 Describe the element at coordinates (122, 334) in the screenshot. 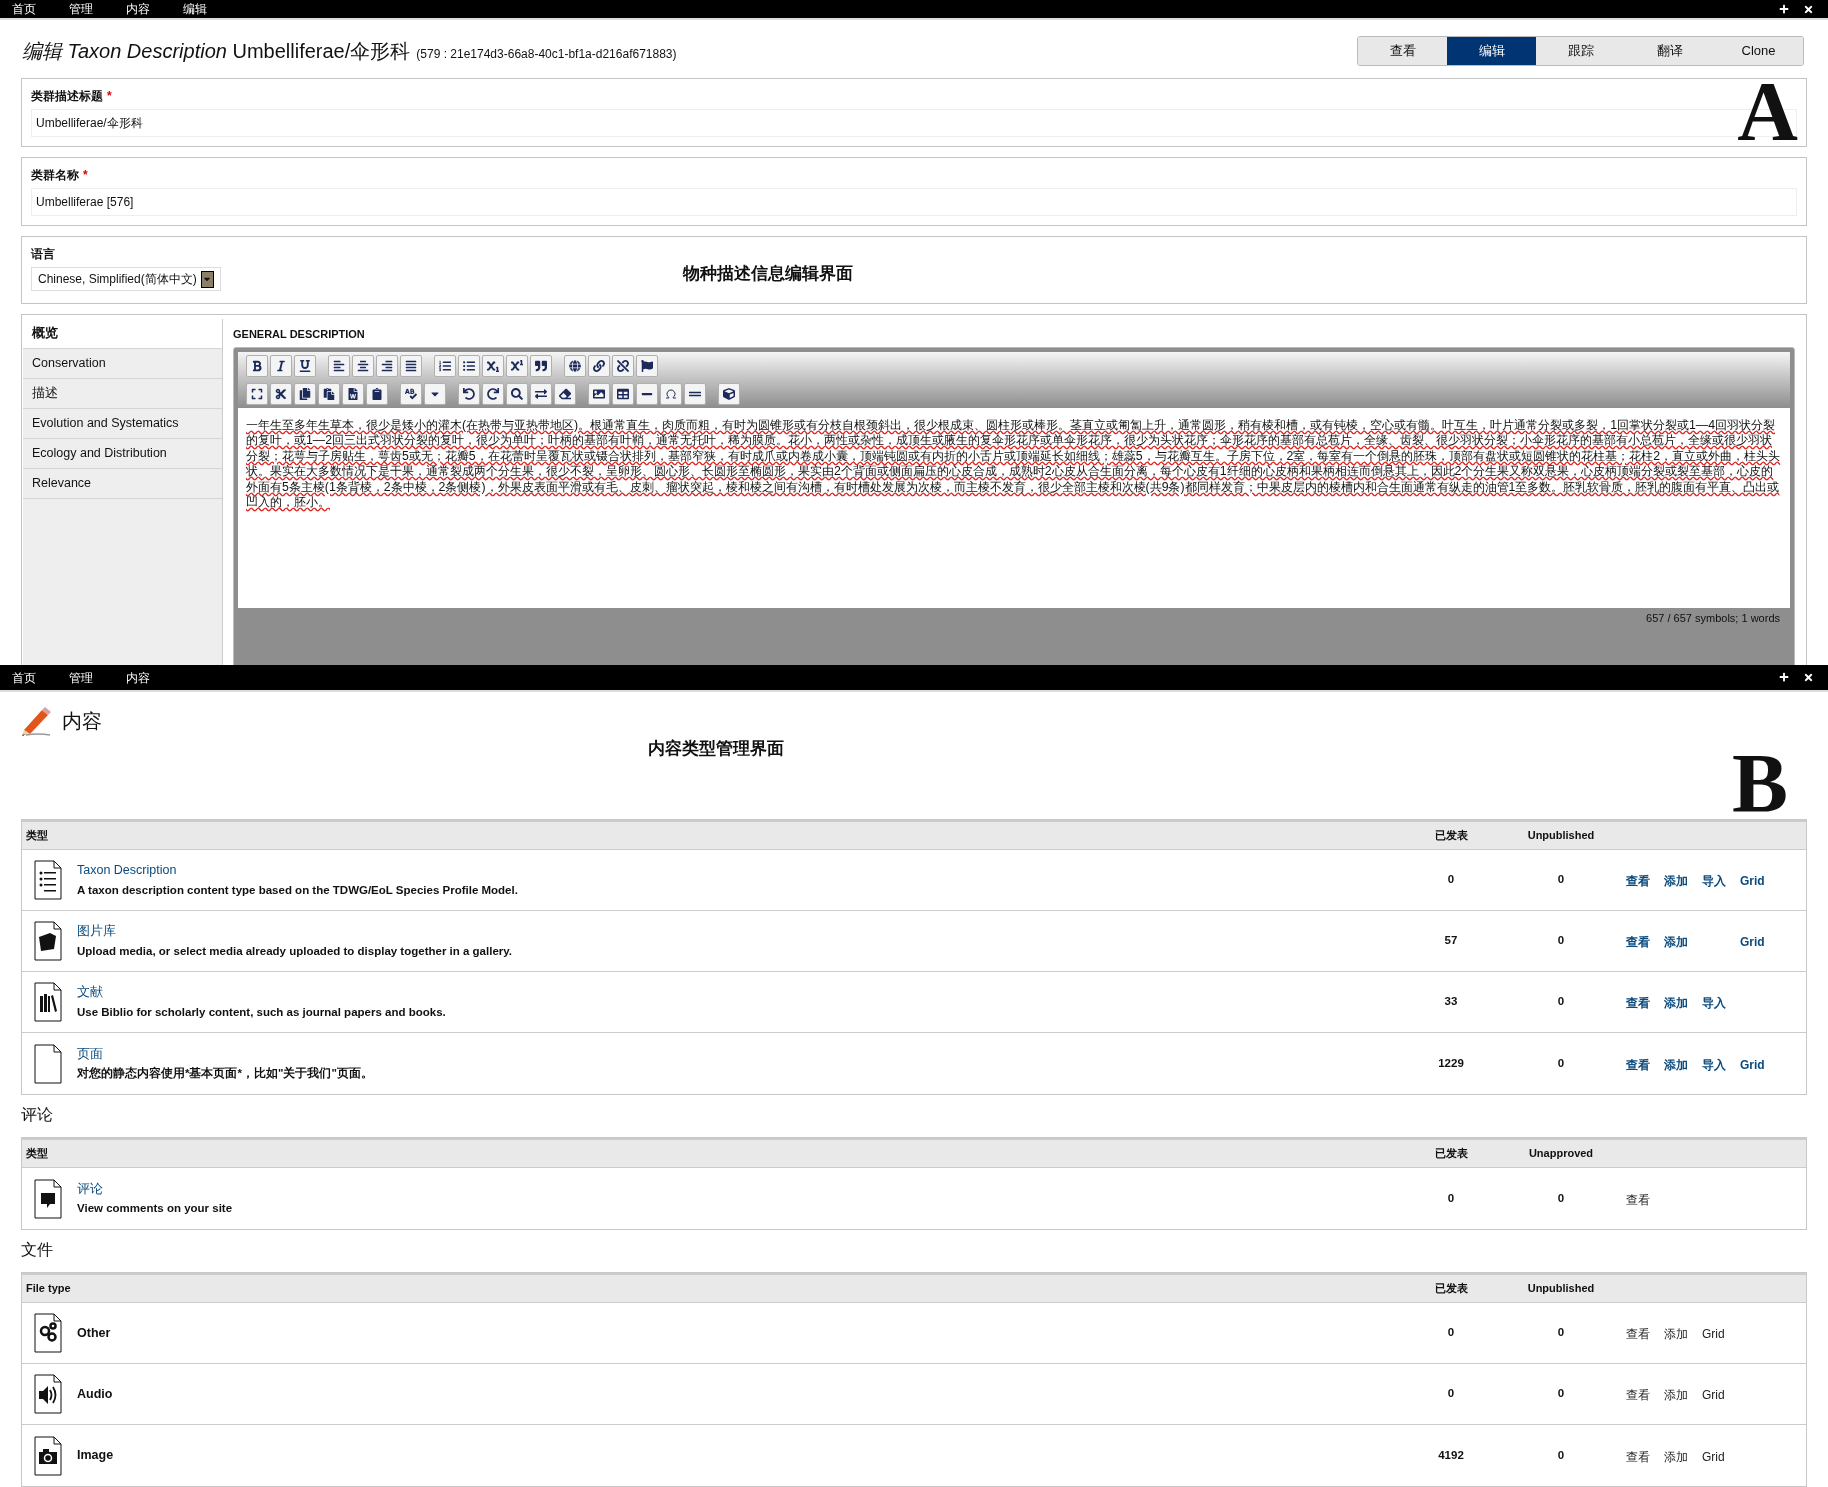

I see `sidebar-item: 概览` at that location.